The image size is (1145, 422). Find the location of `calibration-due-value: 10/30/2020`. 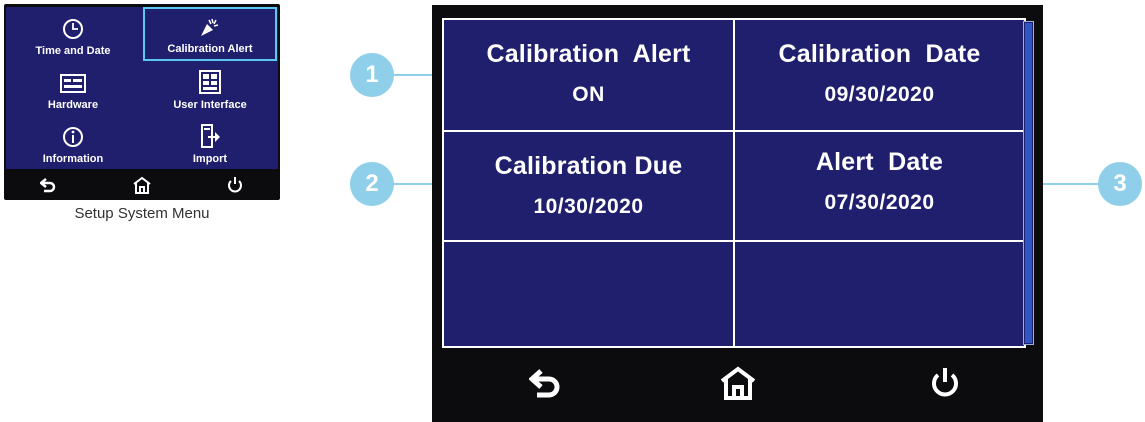

calibration-due-value: 10/30/2020 is located at coordinates (588, 206).